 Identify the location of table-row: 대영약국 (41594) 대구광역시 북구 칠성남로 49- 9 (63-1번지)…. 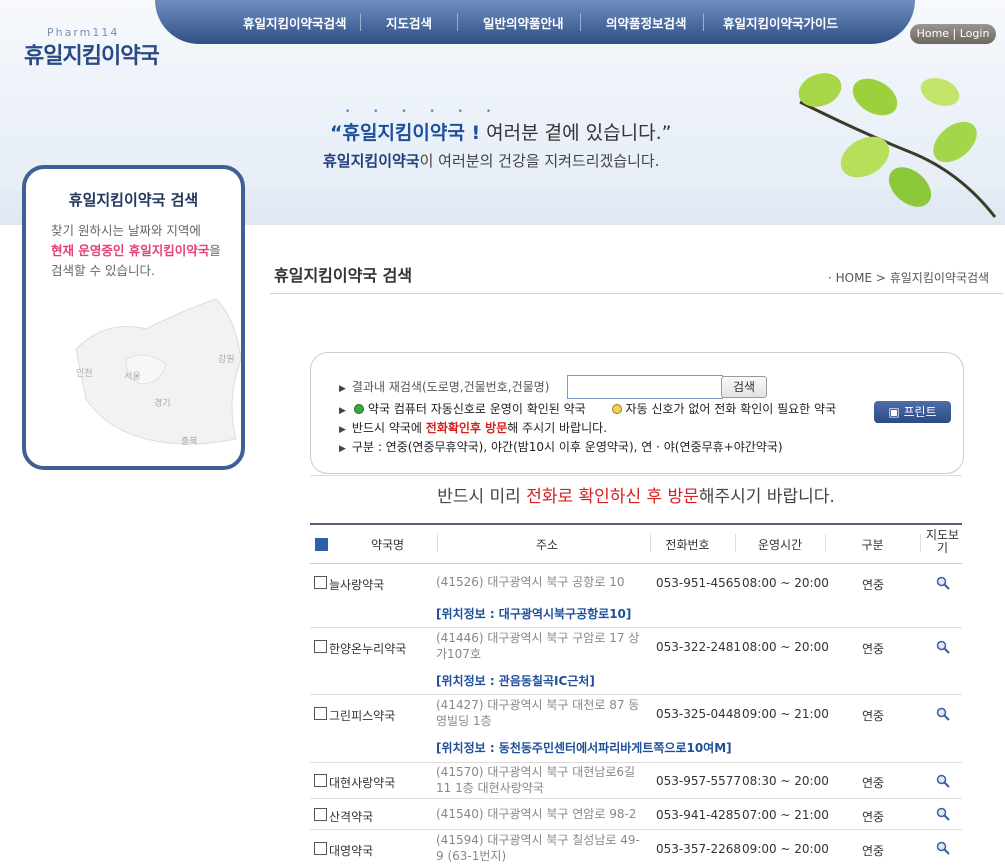
(636, 848).